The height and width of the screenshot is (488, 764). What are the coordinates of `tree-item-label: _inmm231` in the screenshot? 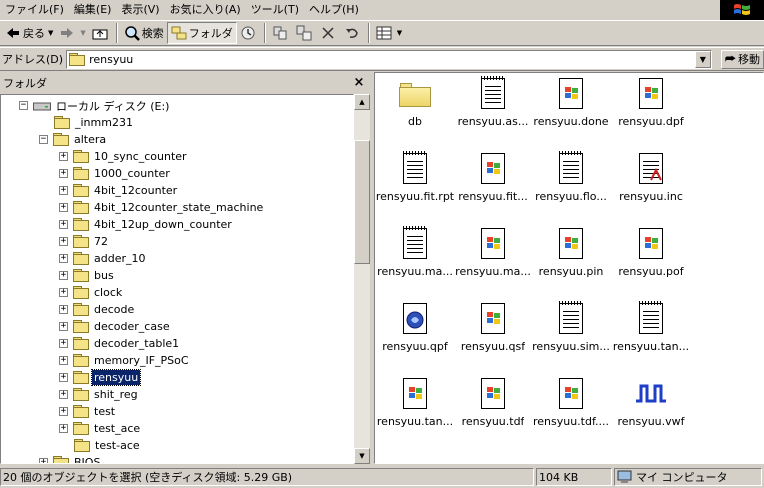 It's located at (104, 122).